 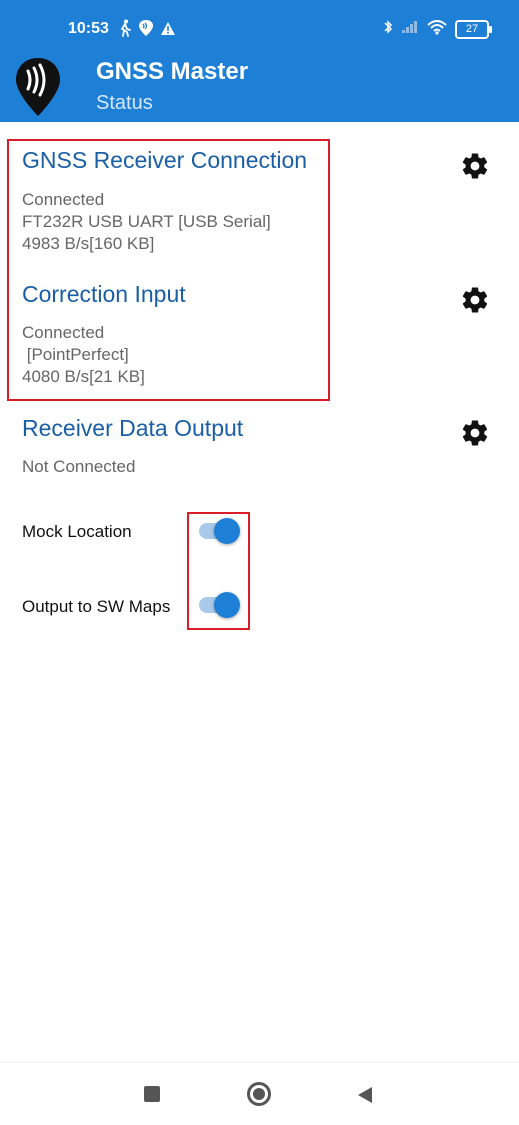 I want to click on highlight-box-connections, so click(x=168, y=270).